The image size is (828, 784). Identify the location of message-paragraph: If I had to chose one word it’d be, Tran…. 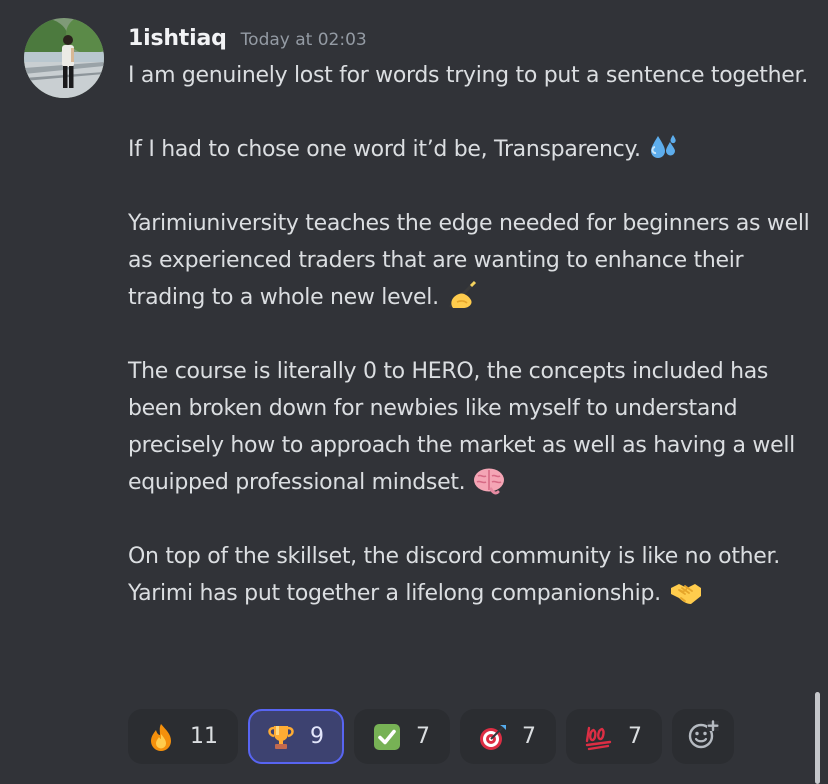
(473, 149).